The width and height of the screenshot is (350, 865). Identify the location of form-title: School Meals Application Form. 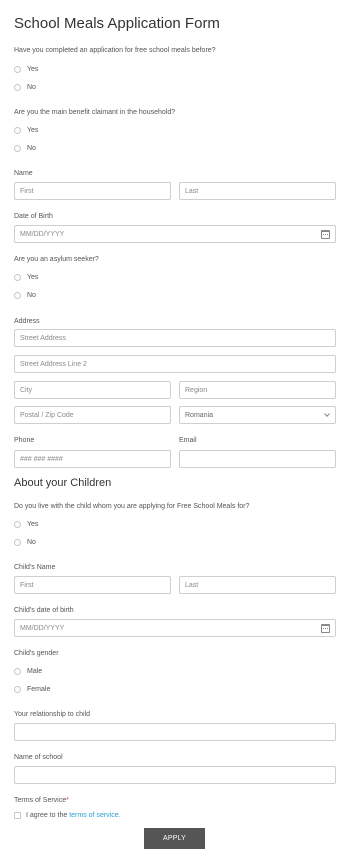
(117, 23).